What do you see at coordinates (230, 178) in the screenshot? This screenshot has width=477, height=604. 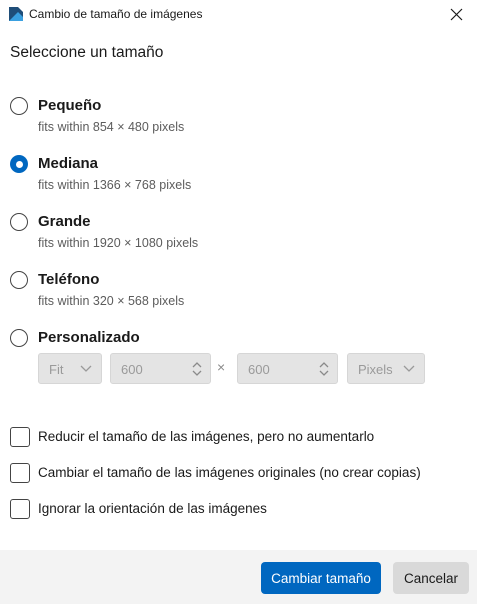 I see `size-option-medium: Mediana fits within 1366 × 768 pixels` at bounding box center [230, 178].